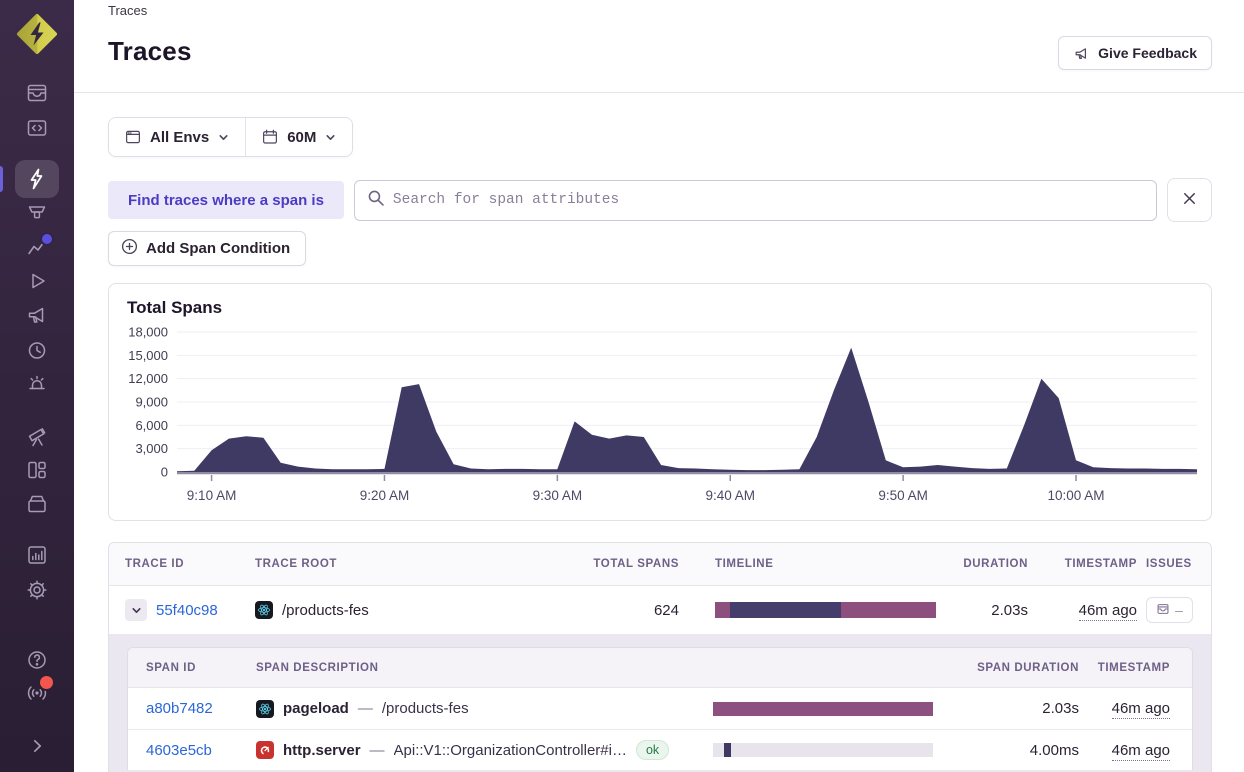 This screenshot has width=1244, height=772. What do you see at coordinates (37, 128) in the screenshot?
I see `sidebar-item-projects` at bounding box center [37, 128].